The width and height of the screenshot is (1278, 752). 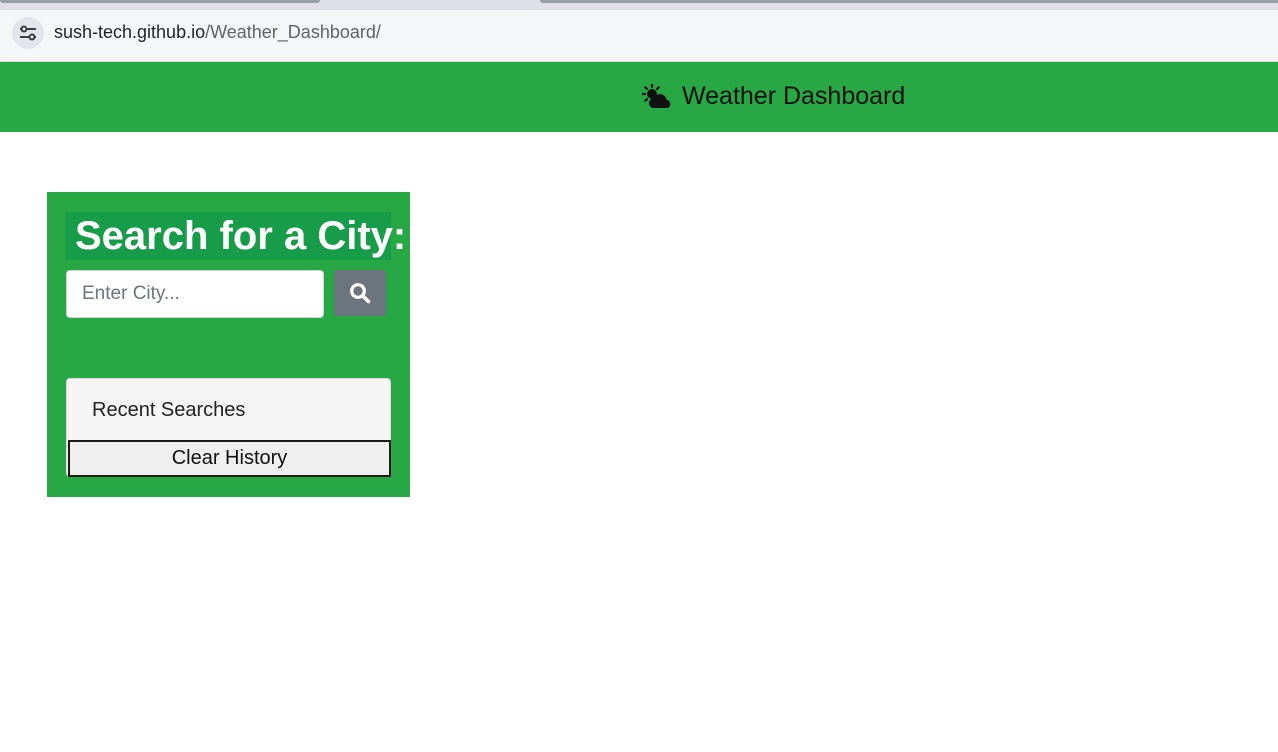 I want to click on clear-history-button: Clear History, so click(x=229, y=458).